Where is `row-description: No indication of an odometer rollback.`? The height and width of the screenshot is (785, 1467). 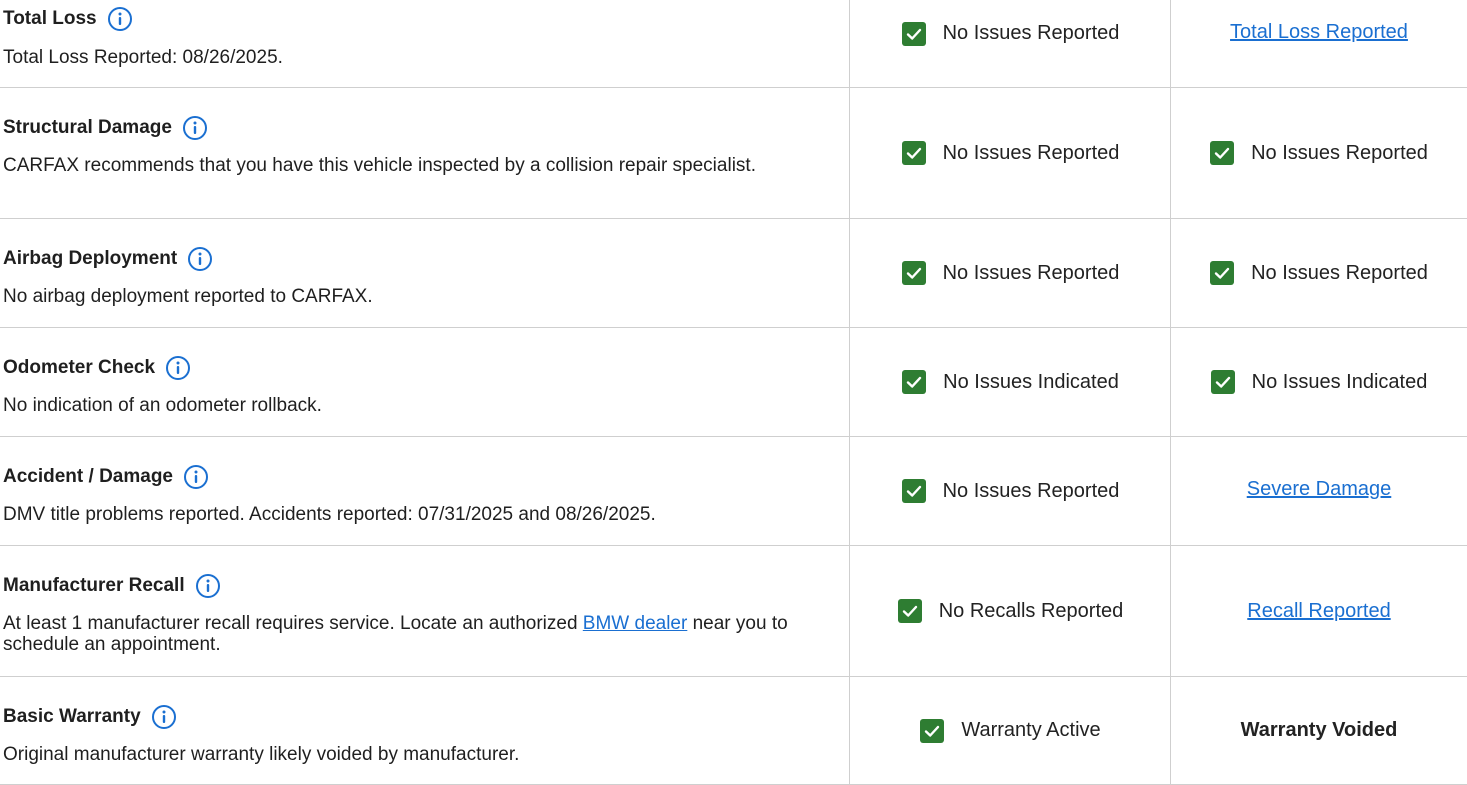
row-description: No indication of an odometer rollback. is located at coordinates (162, 405).